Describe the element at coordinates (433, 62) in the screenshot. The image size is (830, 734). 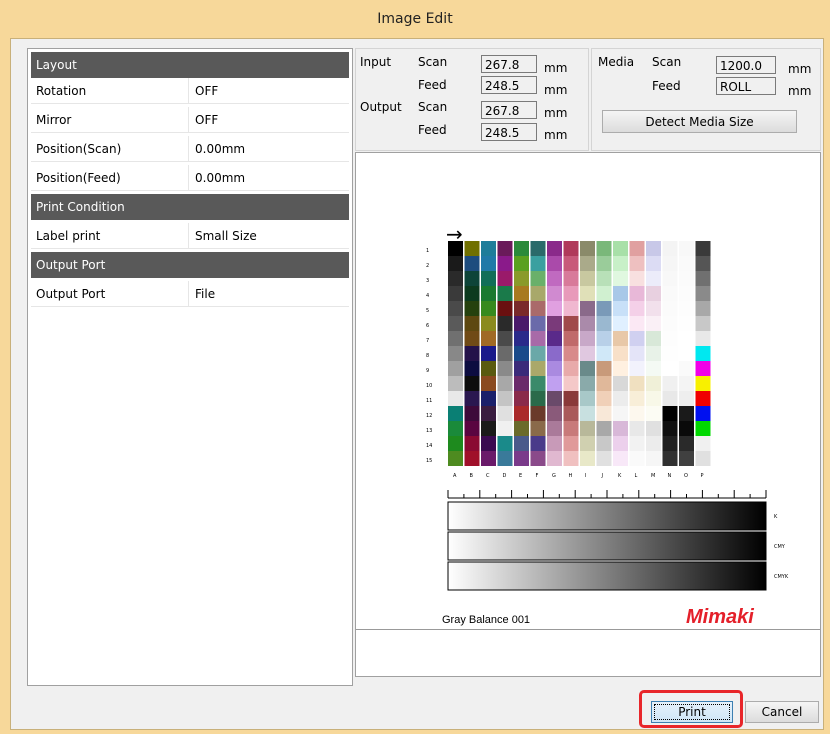
I see `input-scan-label: Scan` at that location.